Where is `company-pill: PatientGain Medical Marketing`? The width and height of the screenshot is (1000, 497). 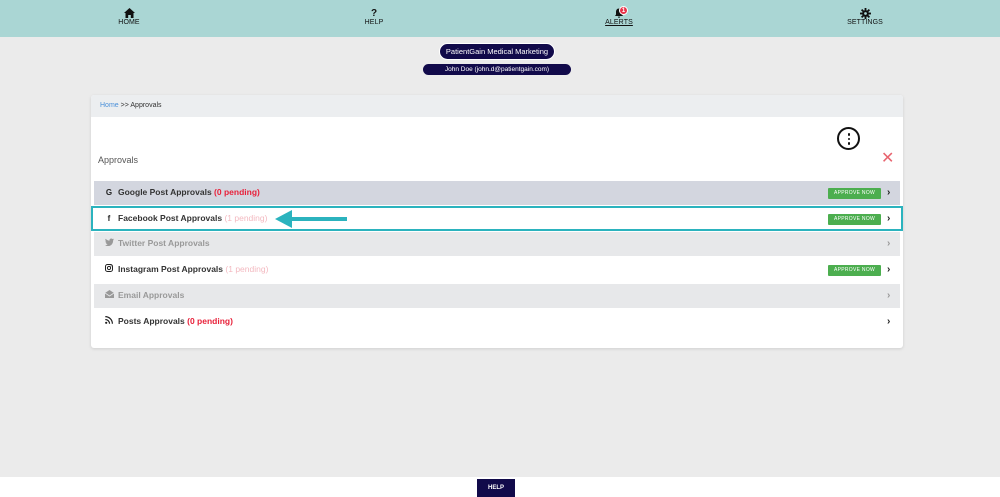 company-pill: PatientGain Medical Marketing is located at coordinates (497, 51).